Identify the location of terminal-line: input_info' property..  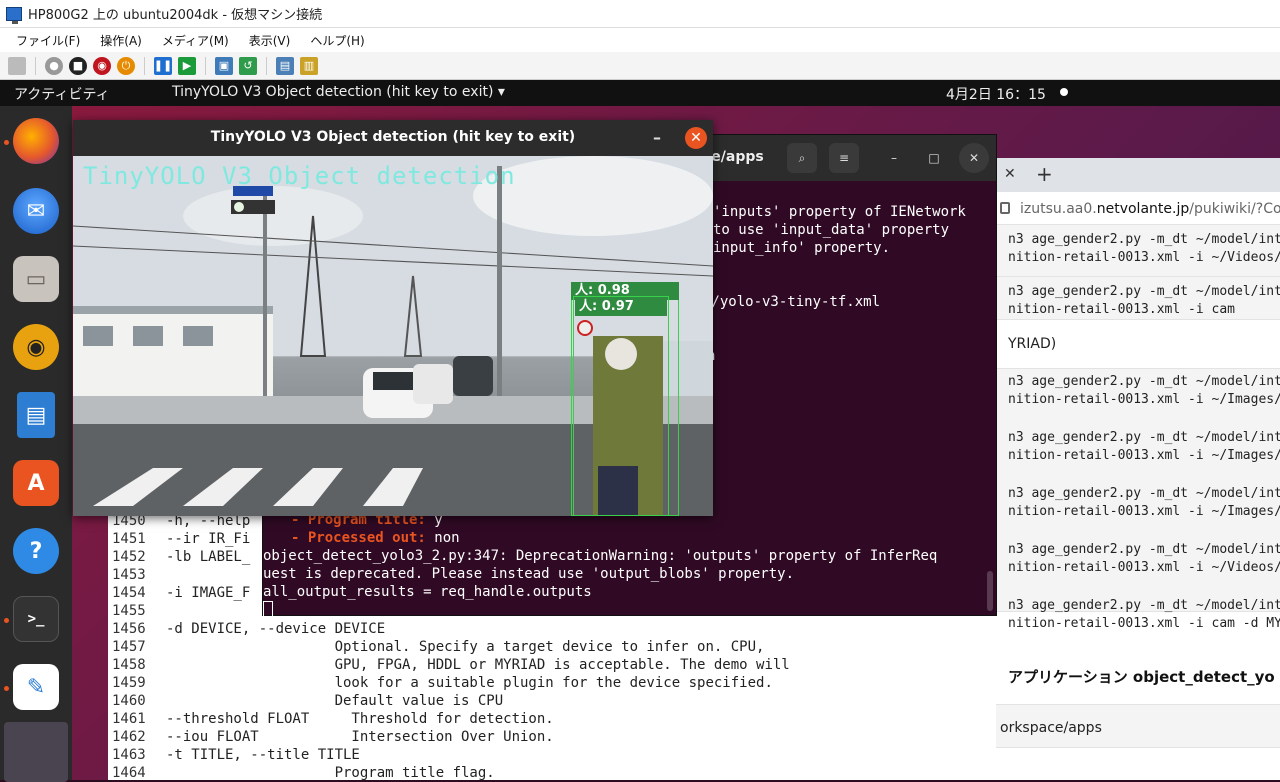
(802, 248).